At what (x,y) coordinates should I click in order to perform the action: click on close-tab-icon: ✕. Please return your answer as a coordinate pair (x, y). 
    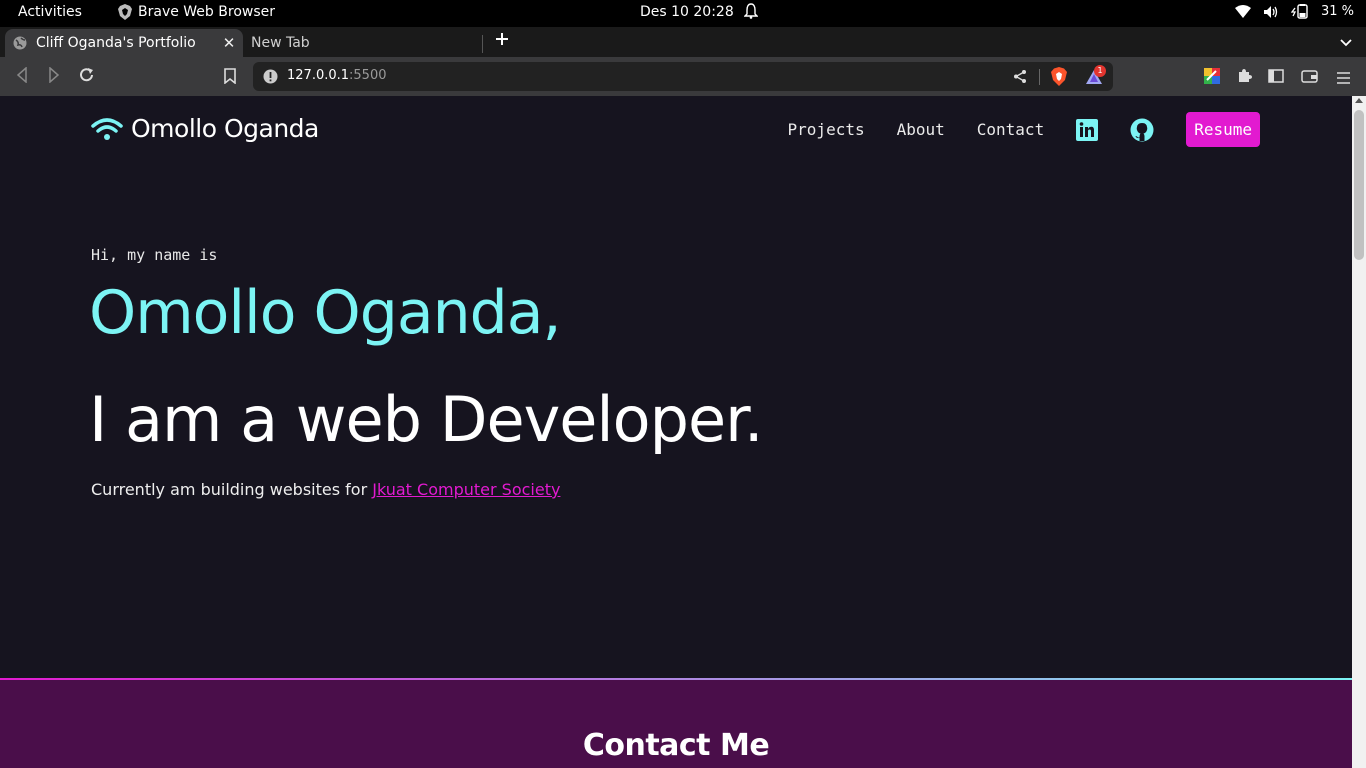
    Looking at the image, I should click on (229, 43).